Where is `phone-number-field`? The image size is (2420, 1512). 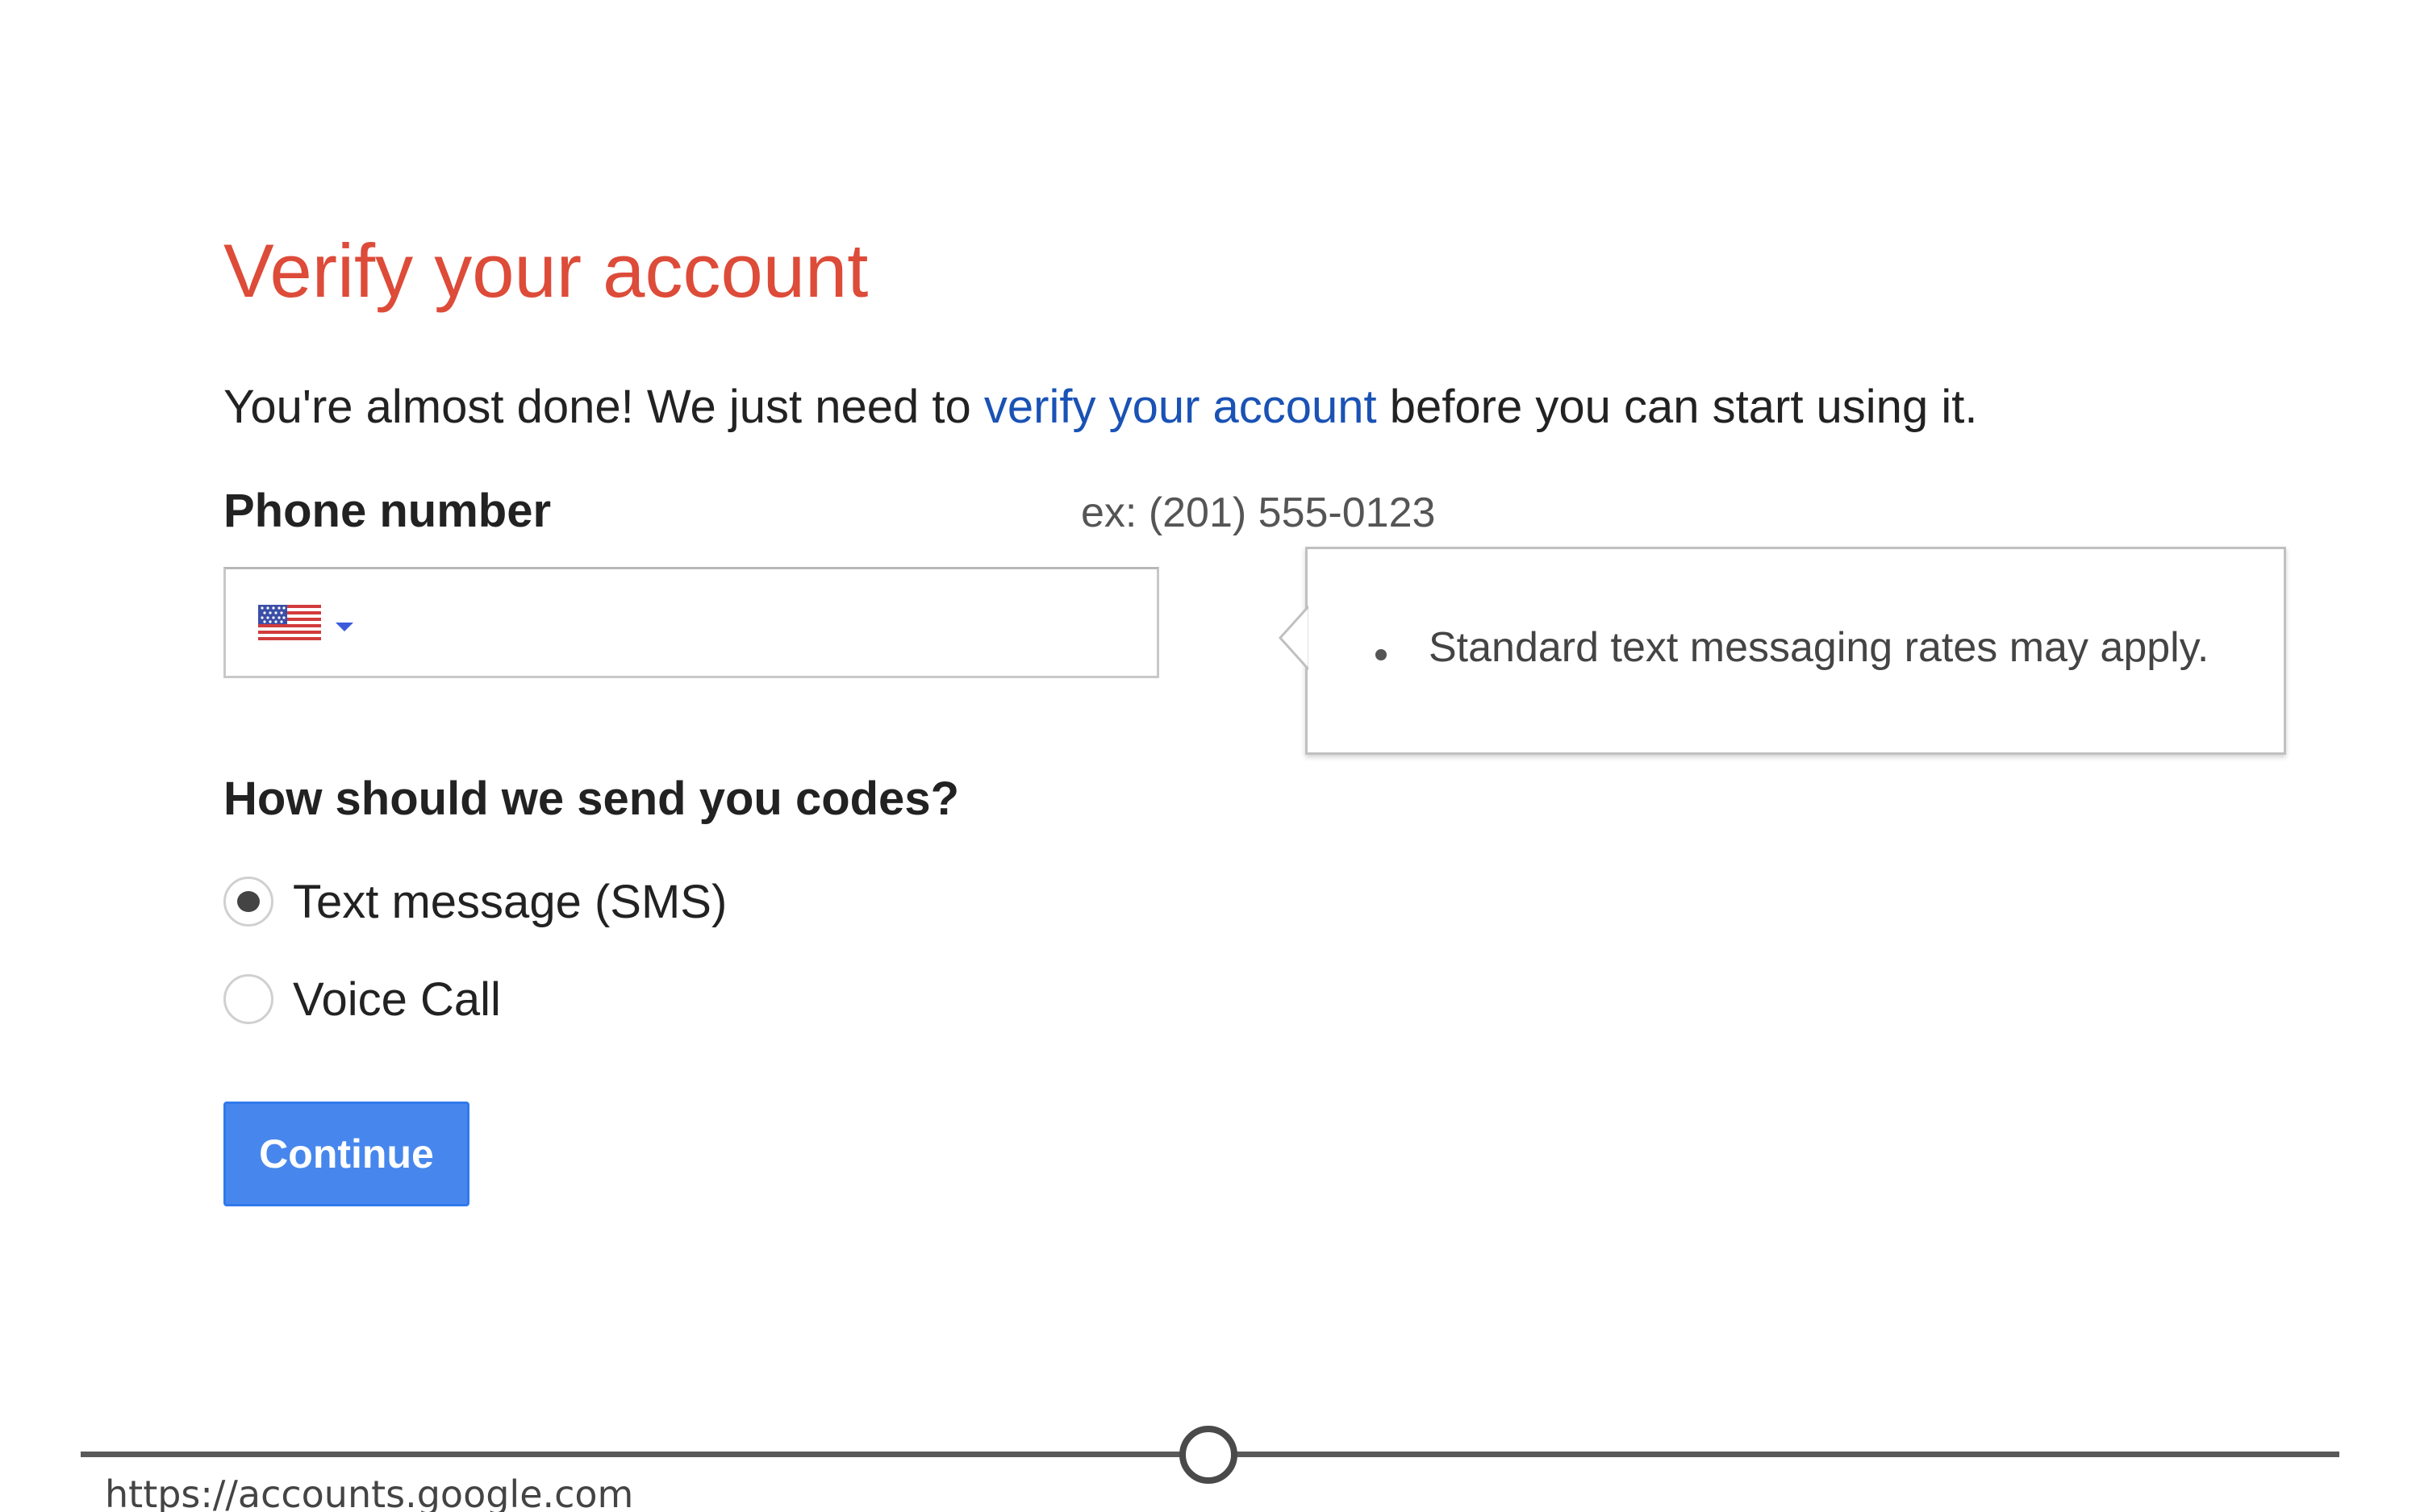 phone-number-field is located at coordinates (691, 622).